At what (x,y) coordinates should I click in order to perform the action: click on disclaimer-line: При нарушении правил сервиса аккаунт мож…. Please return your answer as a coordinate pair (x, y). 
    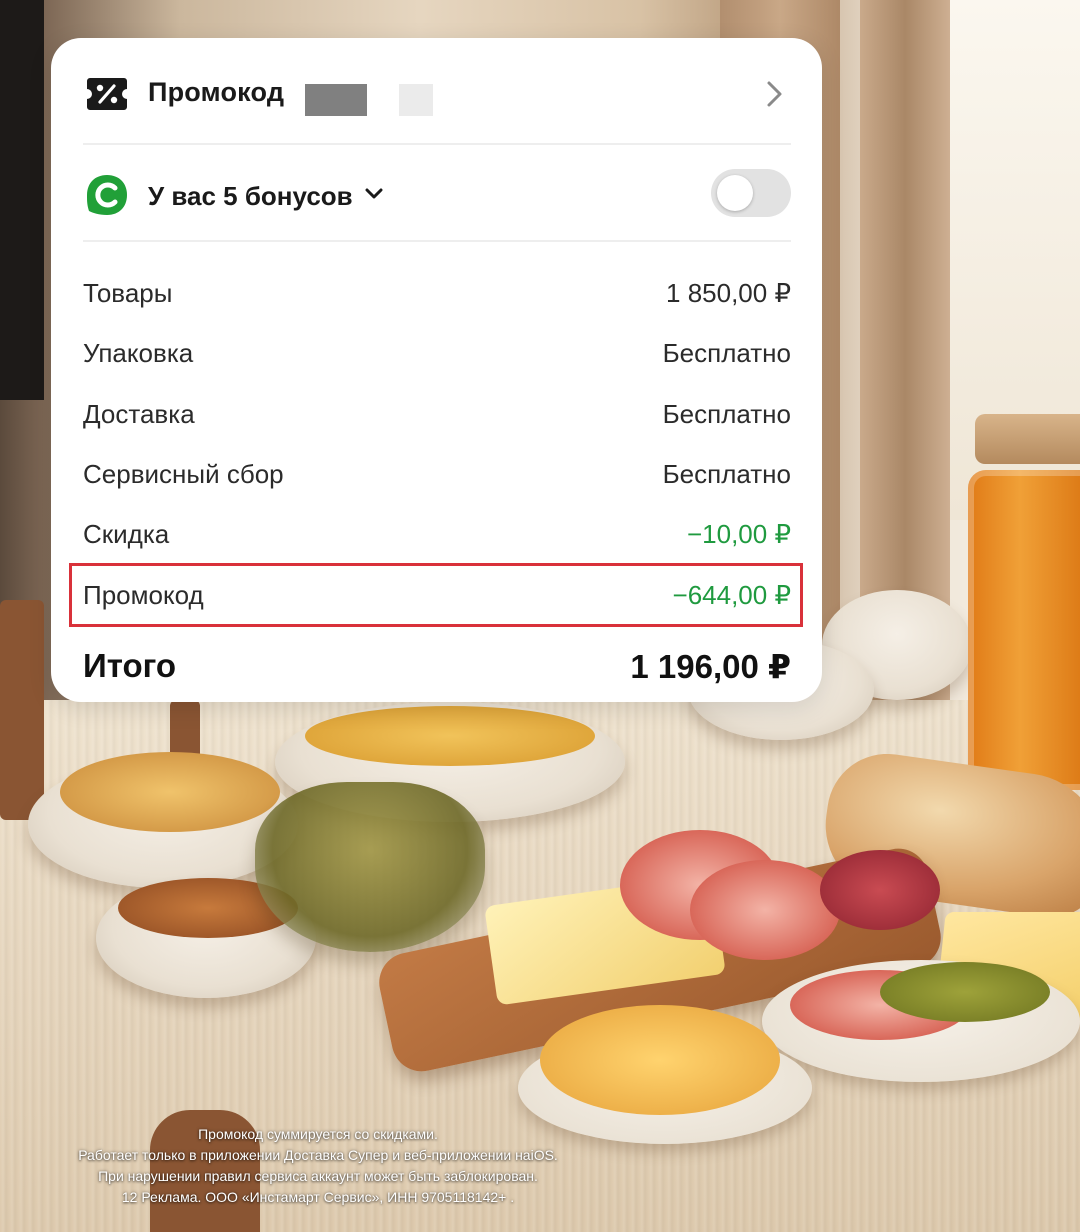
    Looking at the image, I should click on (318, 1176).